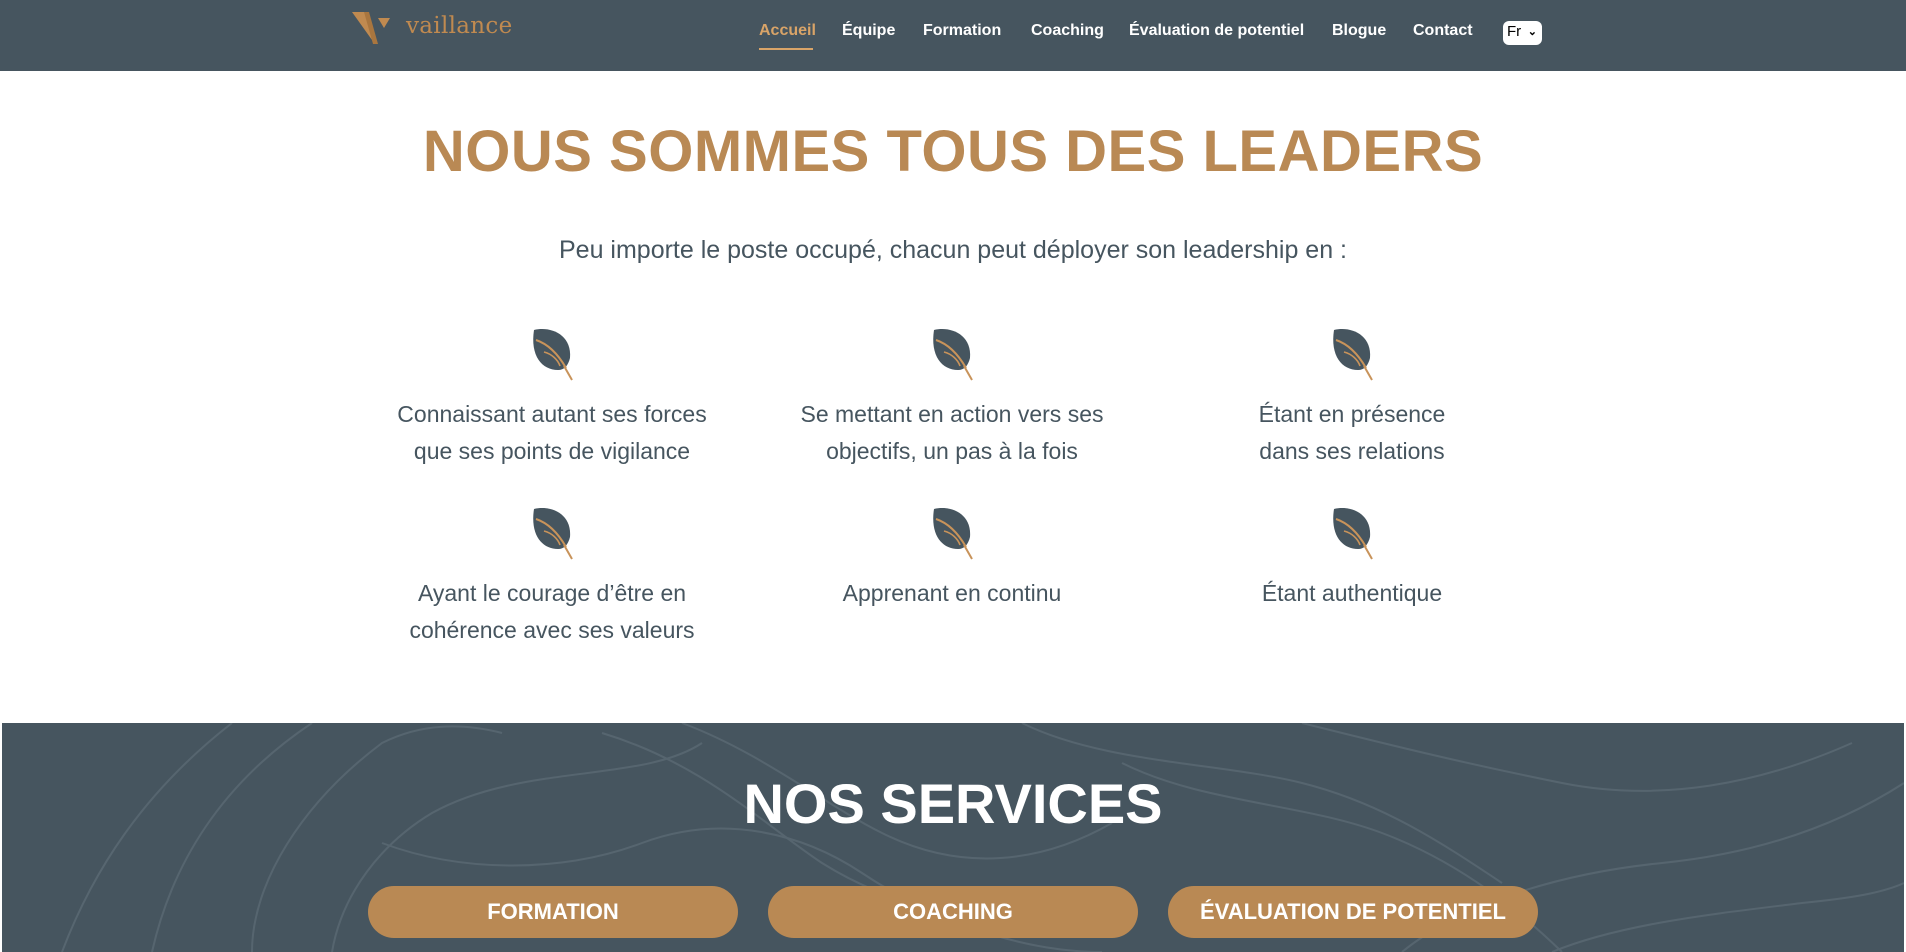 The height and width of the screenshot is (952, 1906). Describe the element at coordinates (459, 26) in the screenshot. I see `logo-text: vaillance` at that location.